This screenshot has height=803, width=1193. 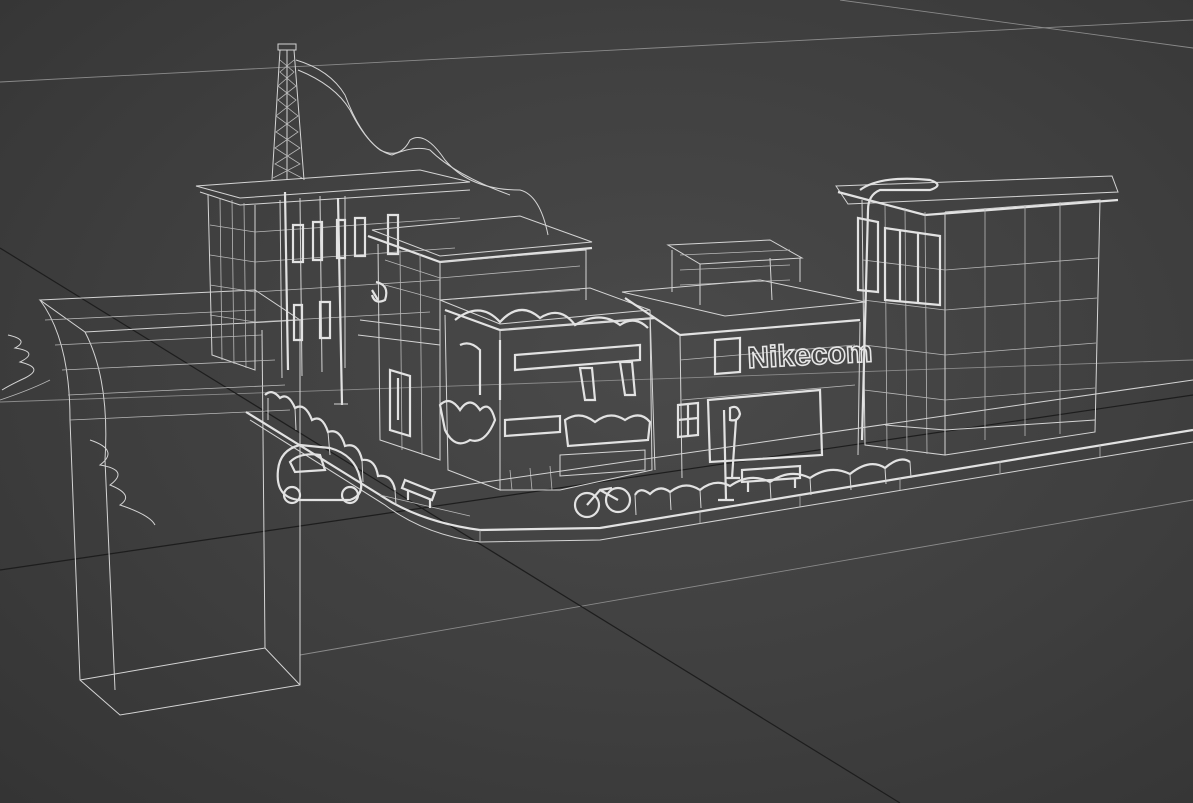 I want to click on store-sign: Nikecom, so click(x=810, y=355).